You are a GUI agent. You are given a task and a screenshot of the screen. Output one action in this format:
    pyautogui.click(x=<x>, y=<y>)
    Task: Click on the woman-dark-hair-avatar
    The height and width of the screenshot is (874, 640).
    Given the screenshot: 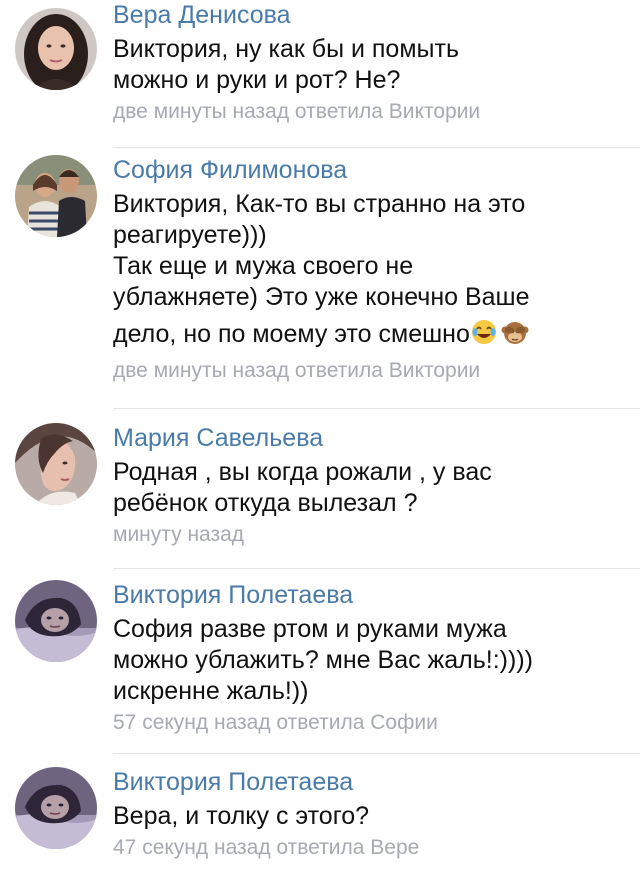 What is the action you would take?
    pyautogui.click(x=56, y=49)
    